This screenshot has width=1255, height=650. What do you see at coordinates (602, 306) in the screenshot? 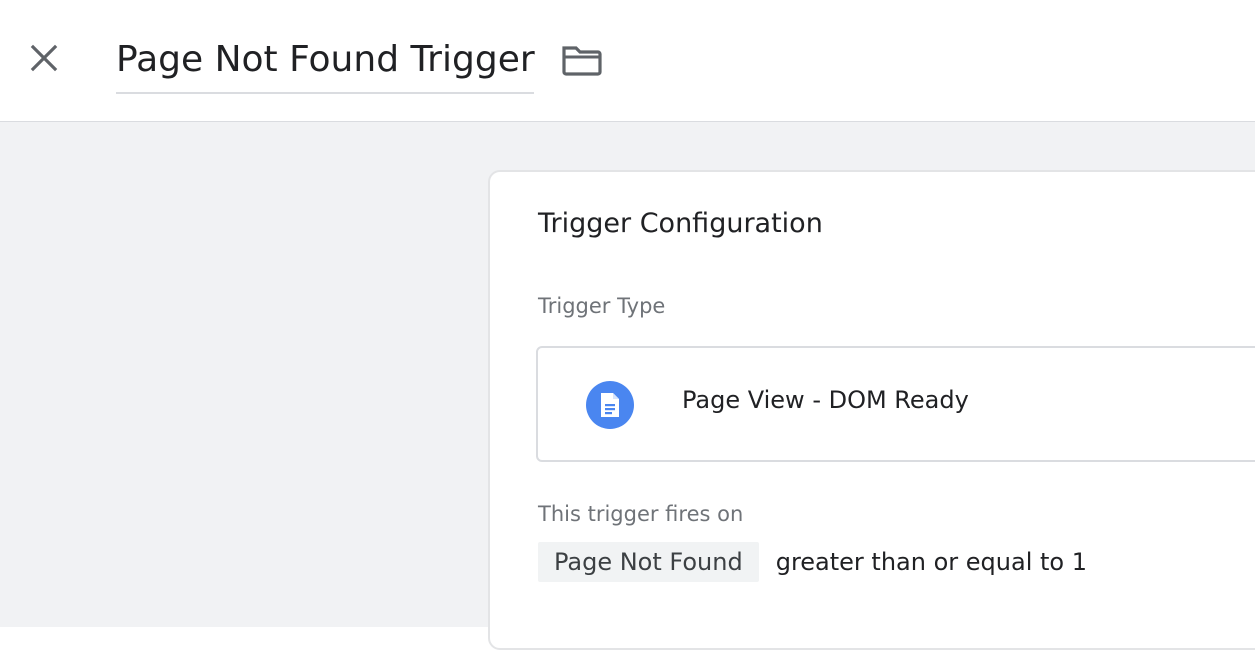
I see `trigger-type-label: Trigger Type` at bounding box center [602, 306].